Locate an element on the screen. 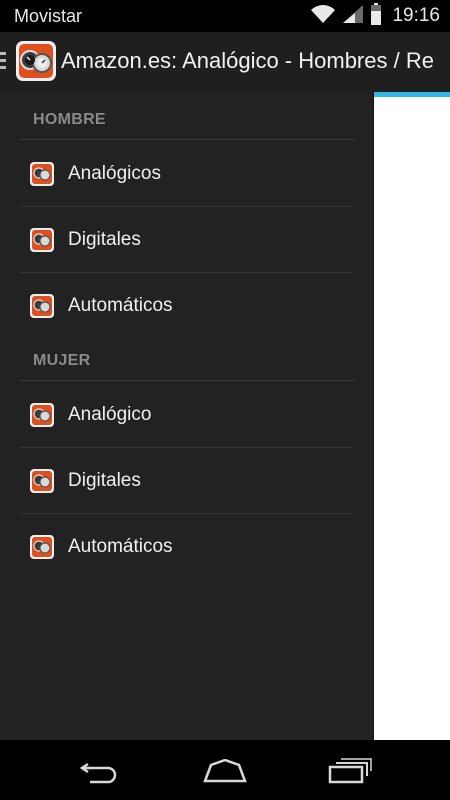 This screenshot has height=800, width=450. drawer-item-mujer-analogico: Analógico is located at coordinates (187, 415).